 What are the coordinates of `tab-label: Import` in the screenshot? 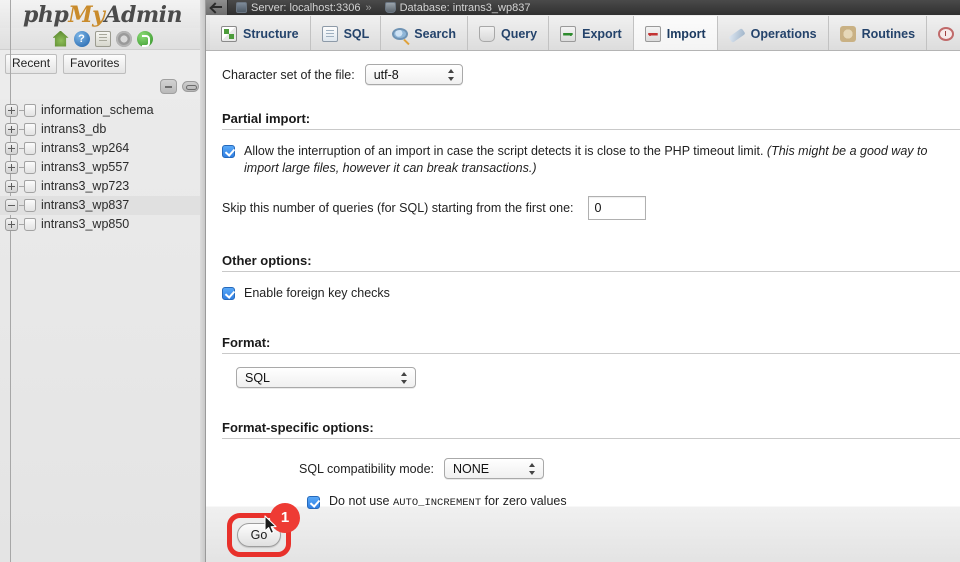 It's located at (686, 33).